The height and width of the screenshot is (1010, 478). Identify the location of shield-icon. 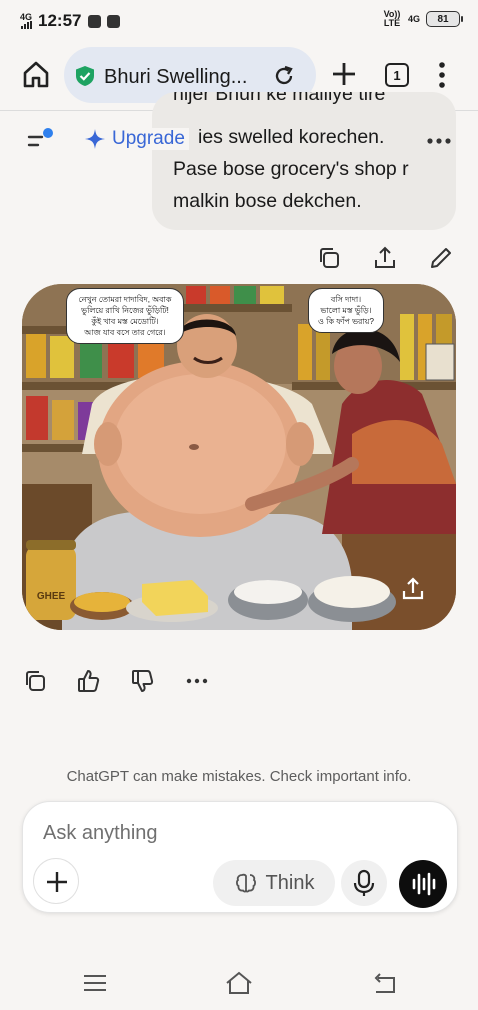
(85, 76).